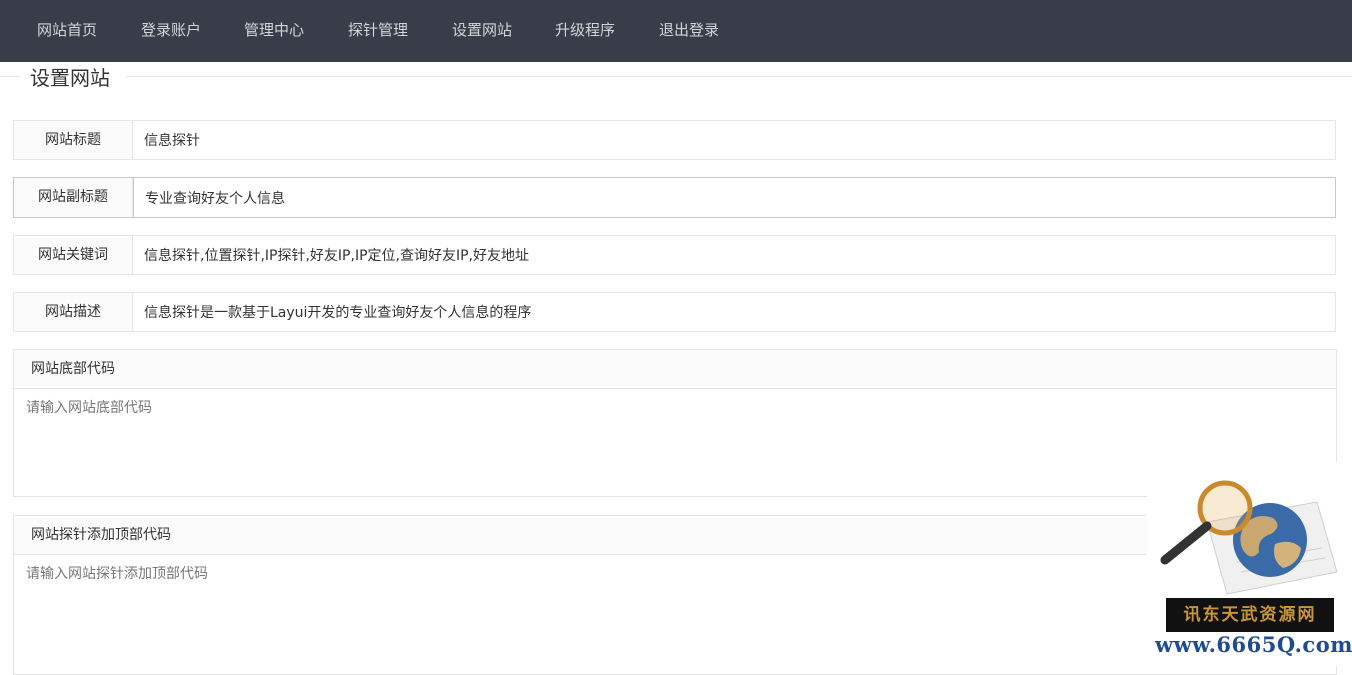 Image resolution: width=1352 pixels, height=675 pixels. Describe the element at coordinates (67, 31) in the screenshot. I see `nav-home: 网站首页` at that location.